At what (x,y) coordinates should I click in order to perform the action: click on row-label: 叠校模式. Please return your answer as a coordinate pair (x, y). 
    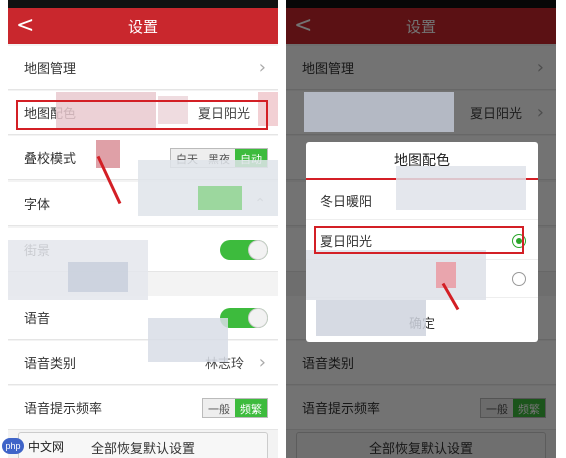
    Looking at the image, I should click on (50, 159).